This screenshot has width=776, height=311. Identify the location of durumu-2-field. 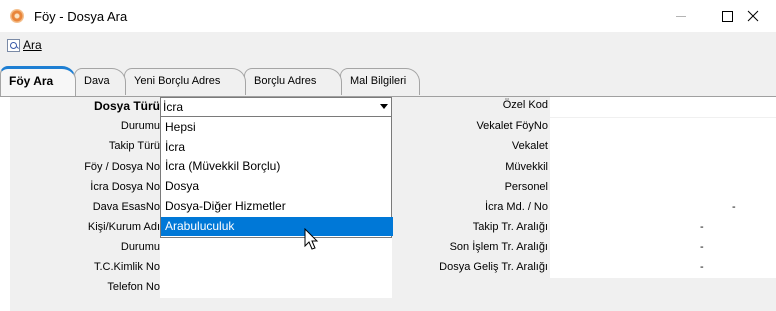
(276, 248).